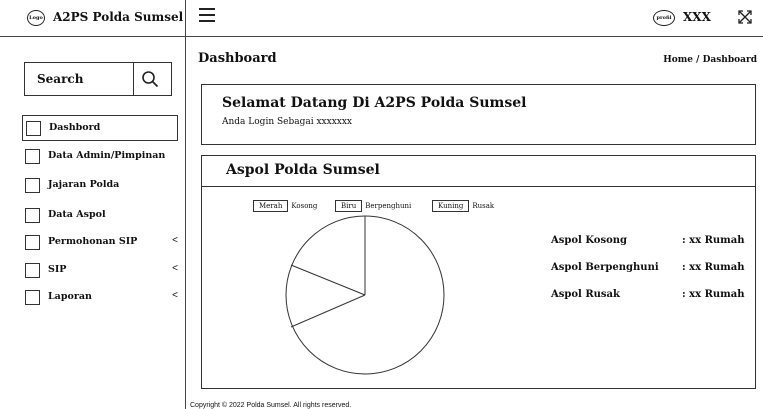 The height and width of the screenshot is (409, 763). I want to click on page-title: Dashboard, so click(237, 58).